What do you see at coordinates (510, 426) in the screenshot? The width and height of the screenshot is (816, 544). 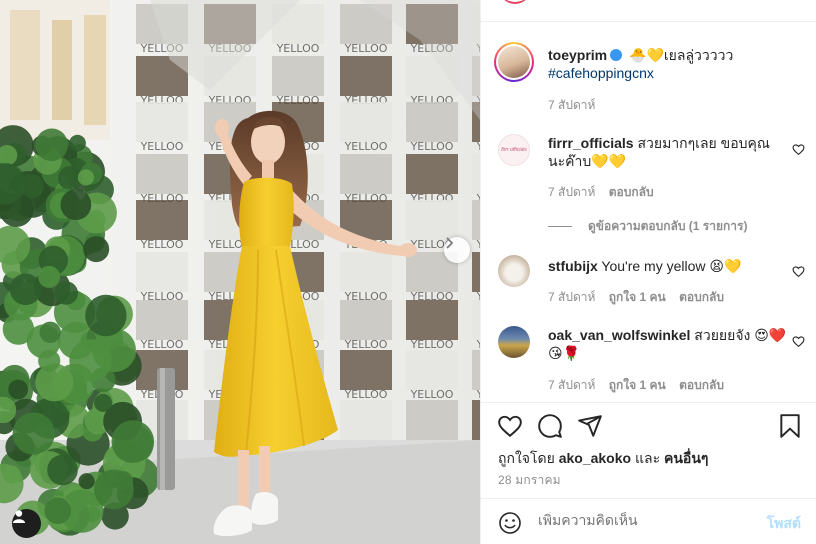 I see `like-heart-icon` at bounding box center [510, 426].